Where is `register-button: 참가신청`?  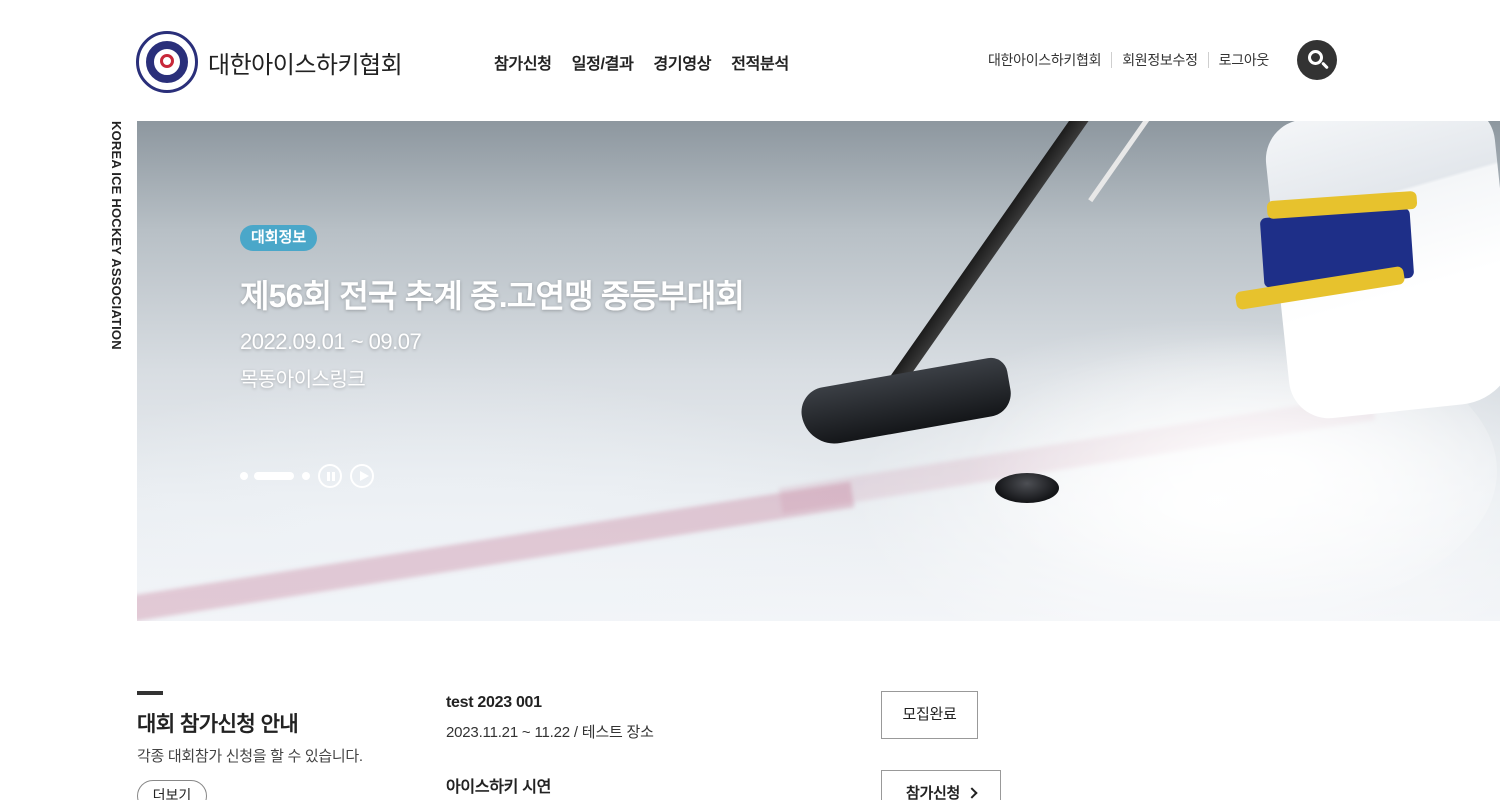 register-button: 참가신청 is located at coordinates (941, 785).